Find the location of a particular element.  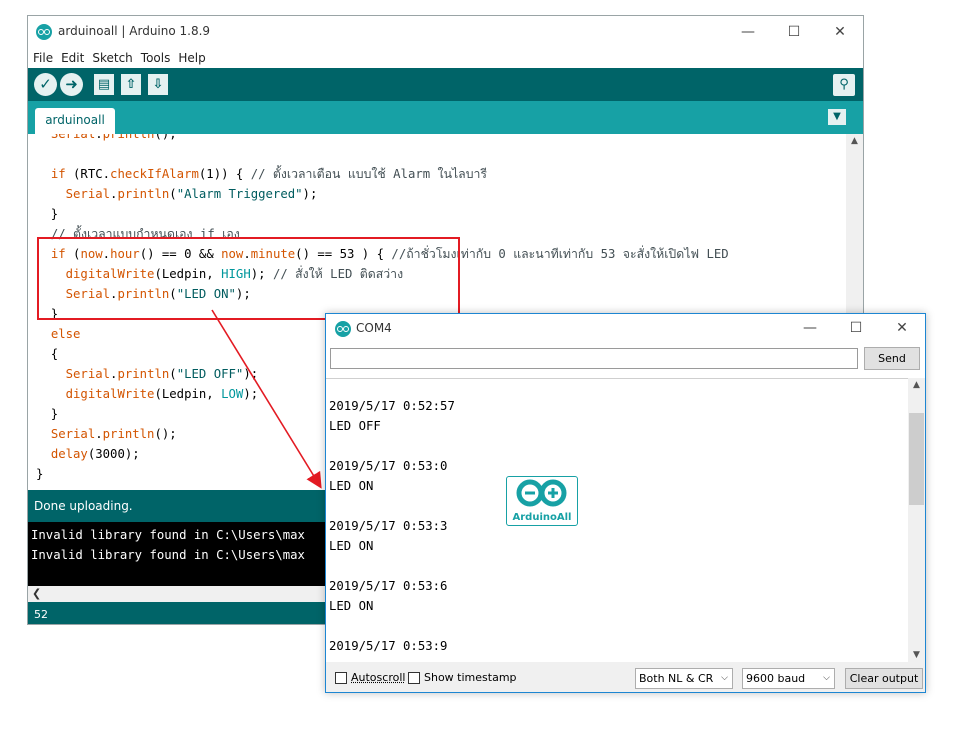

baud-select: 9600 baud ⌵ is located at coordinates (788, 678).